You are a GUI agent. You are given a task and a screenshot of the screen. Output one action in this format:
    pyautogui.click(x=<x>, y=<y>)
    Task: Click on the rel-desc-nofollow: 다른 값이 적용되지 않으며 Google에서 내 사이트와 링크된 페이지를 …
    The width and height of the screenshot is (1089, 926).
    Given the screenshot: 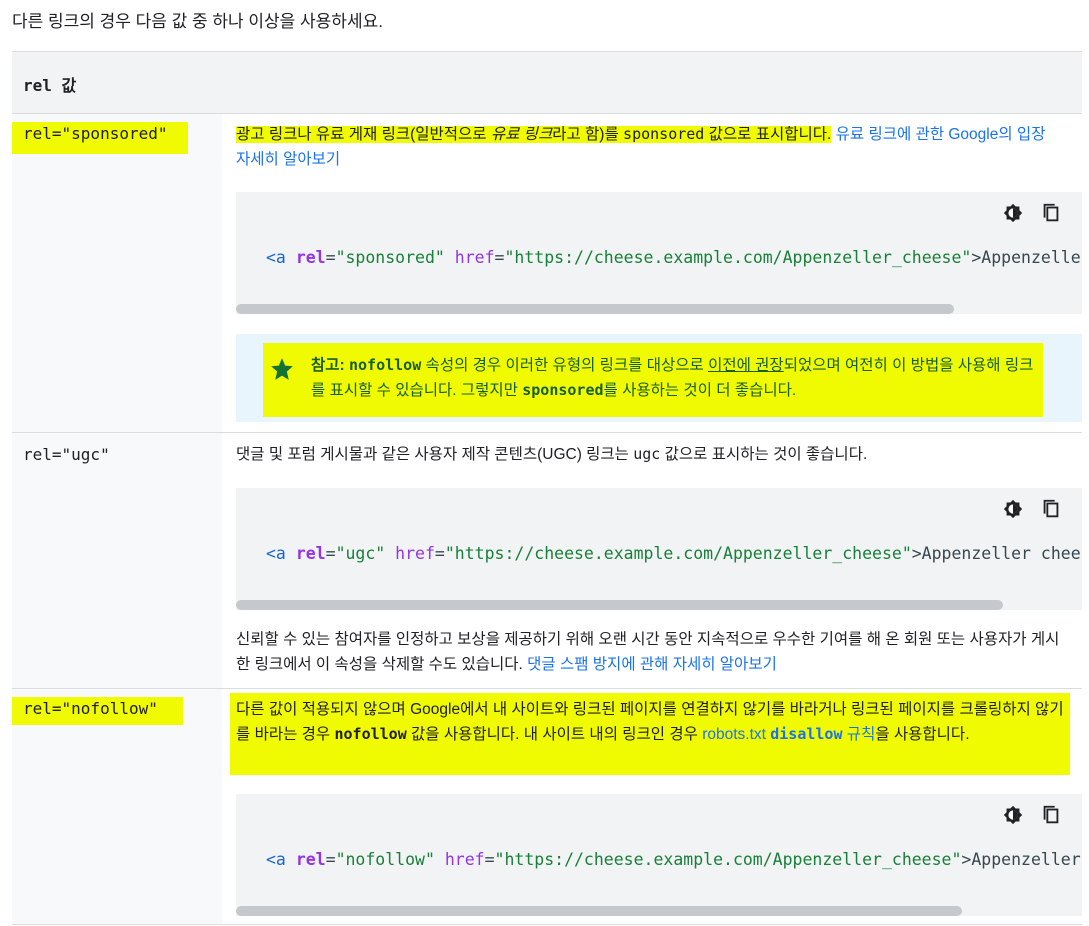 What is the action you would take?
    pyautogui.click(x=650, y=722)
    